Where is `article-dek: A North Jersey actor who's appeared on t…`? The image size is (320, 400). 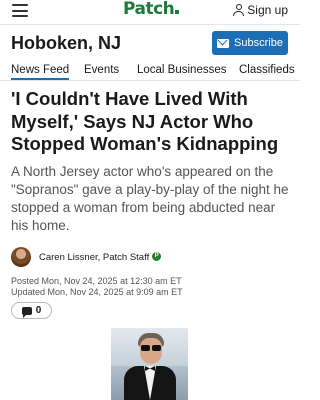 article-dek: A North Jersey actor who's appeared on t… is located at coordinates (150, 198).